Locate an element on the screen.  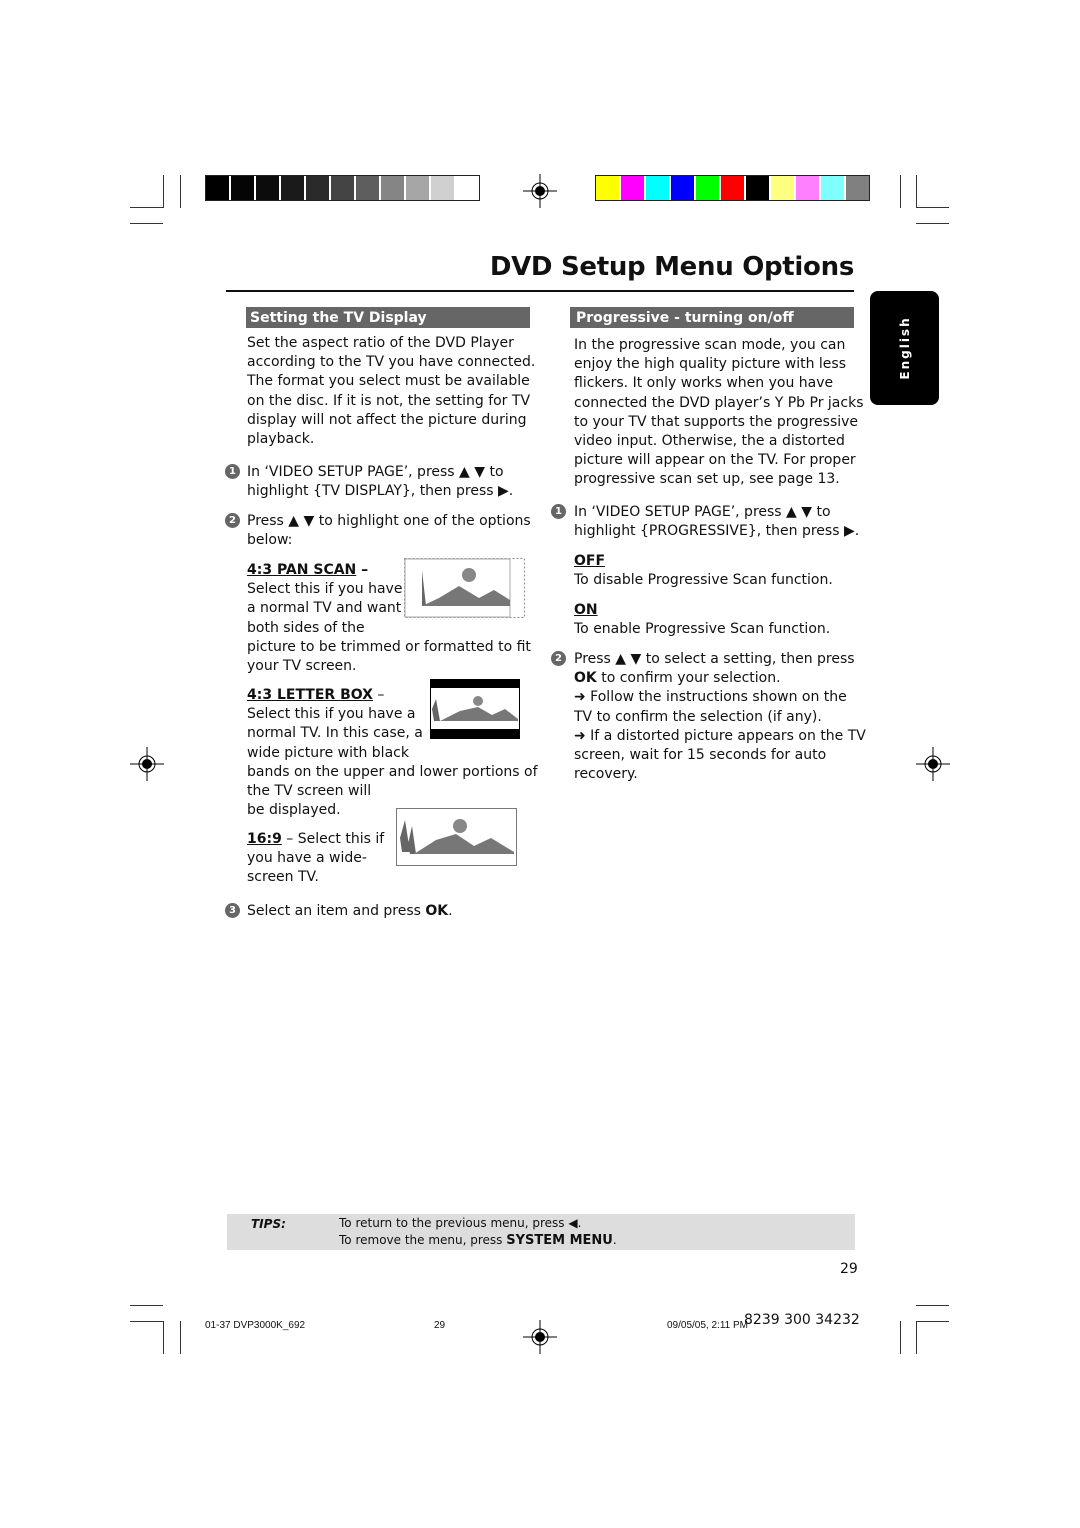
option-label: ON is located at coordinates (586, 610).